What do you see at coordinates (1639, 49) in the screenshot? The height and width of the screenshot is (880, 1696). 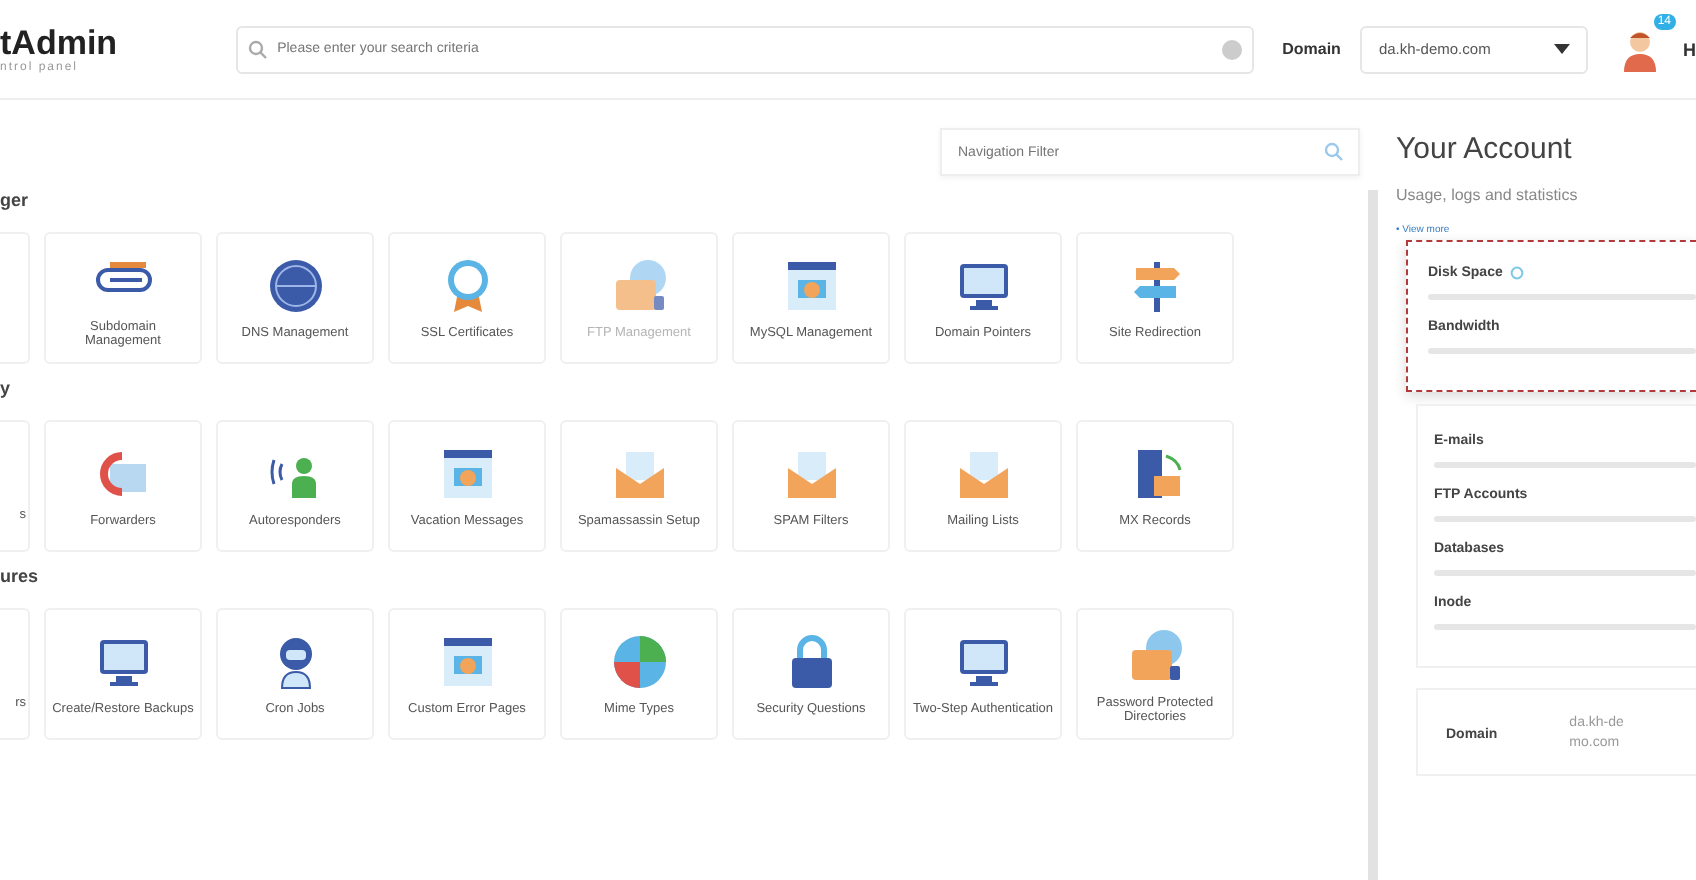 I see `avatar-icon` at bounding box center [1639, 49].